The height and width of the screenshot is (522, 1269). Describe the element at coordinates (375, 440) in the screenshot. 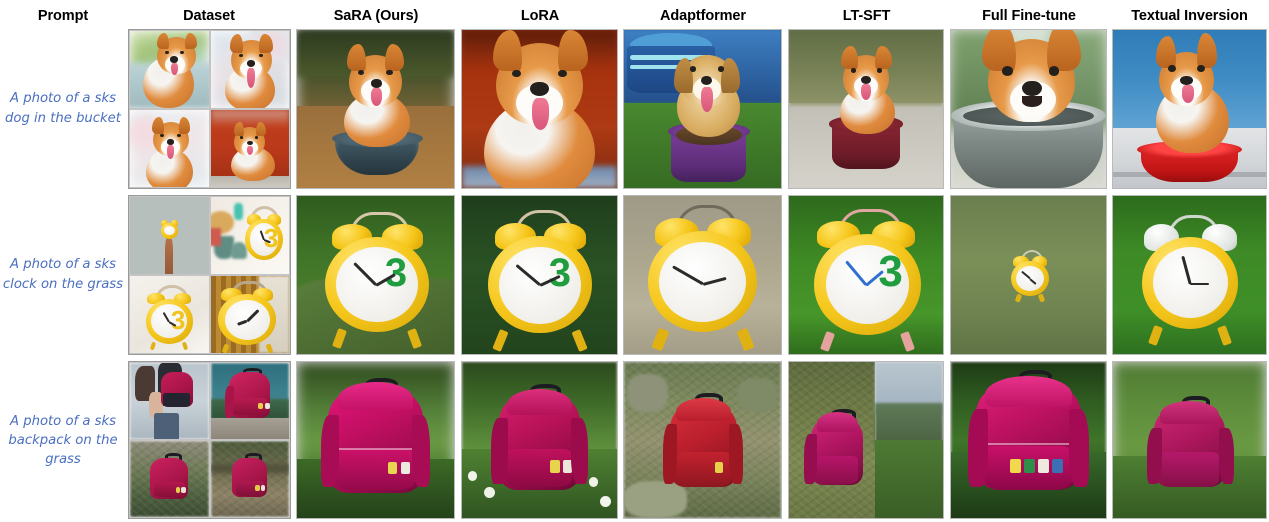

I see `result-image-backpack-sara` at that location.